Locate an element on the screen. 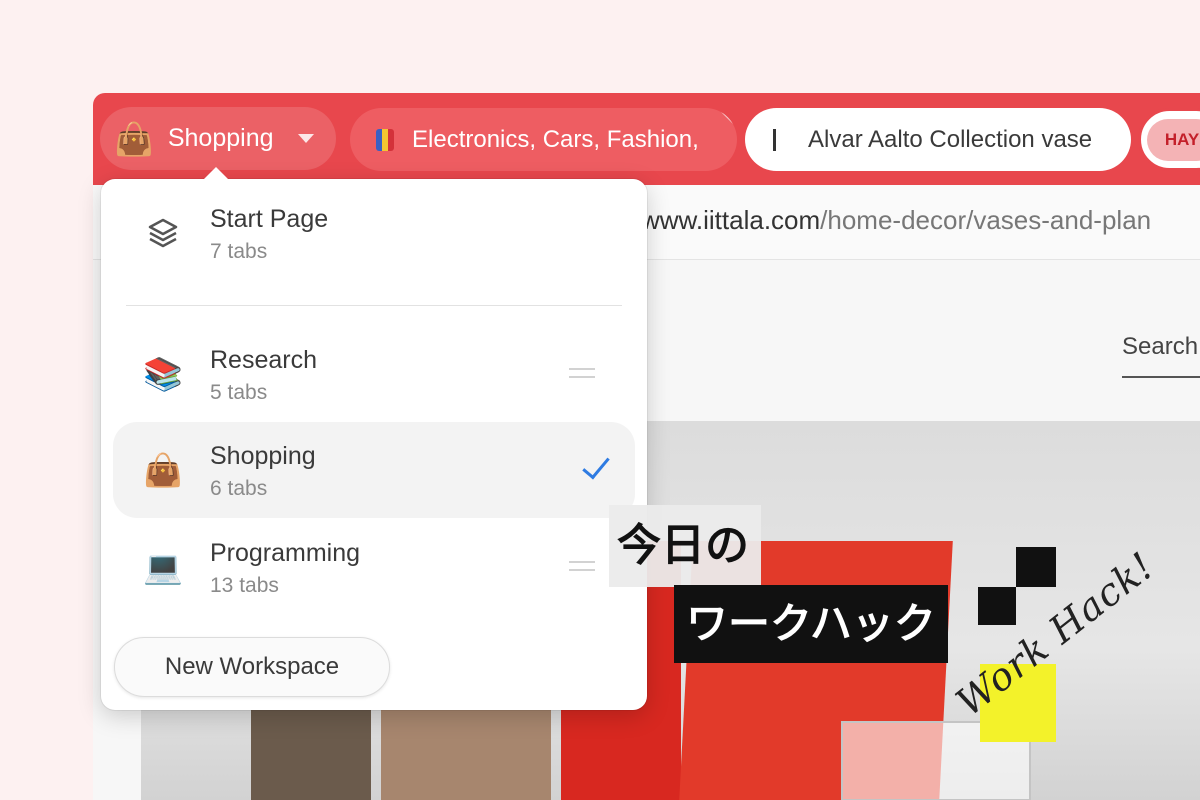 The width and height of the screenshot is (1200, 800). workspace-switcher-button: 👜 Shopping is located at coordinates (218, 138).